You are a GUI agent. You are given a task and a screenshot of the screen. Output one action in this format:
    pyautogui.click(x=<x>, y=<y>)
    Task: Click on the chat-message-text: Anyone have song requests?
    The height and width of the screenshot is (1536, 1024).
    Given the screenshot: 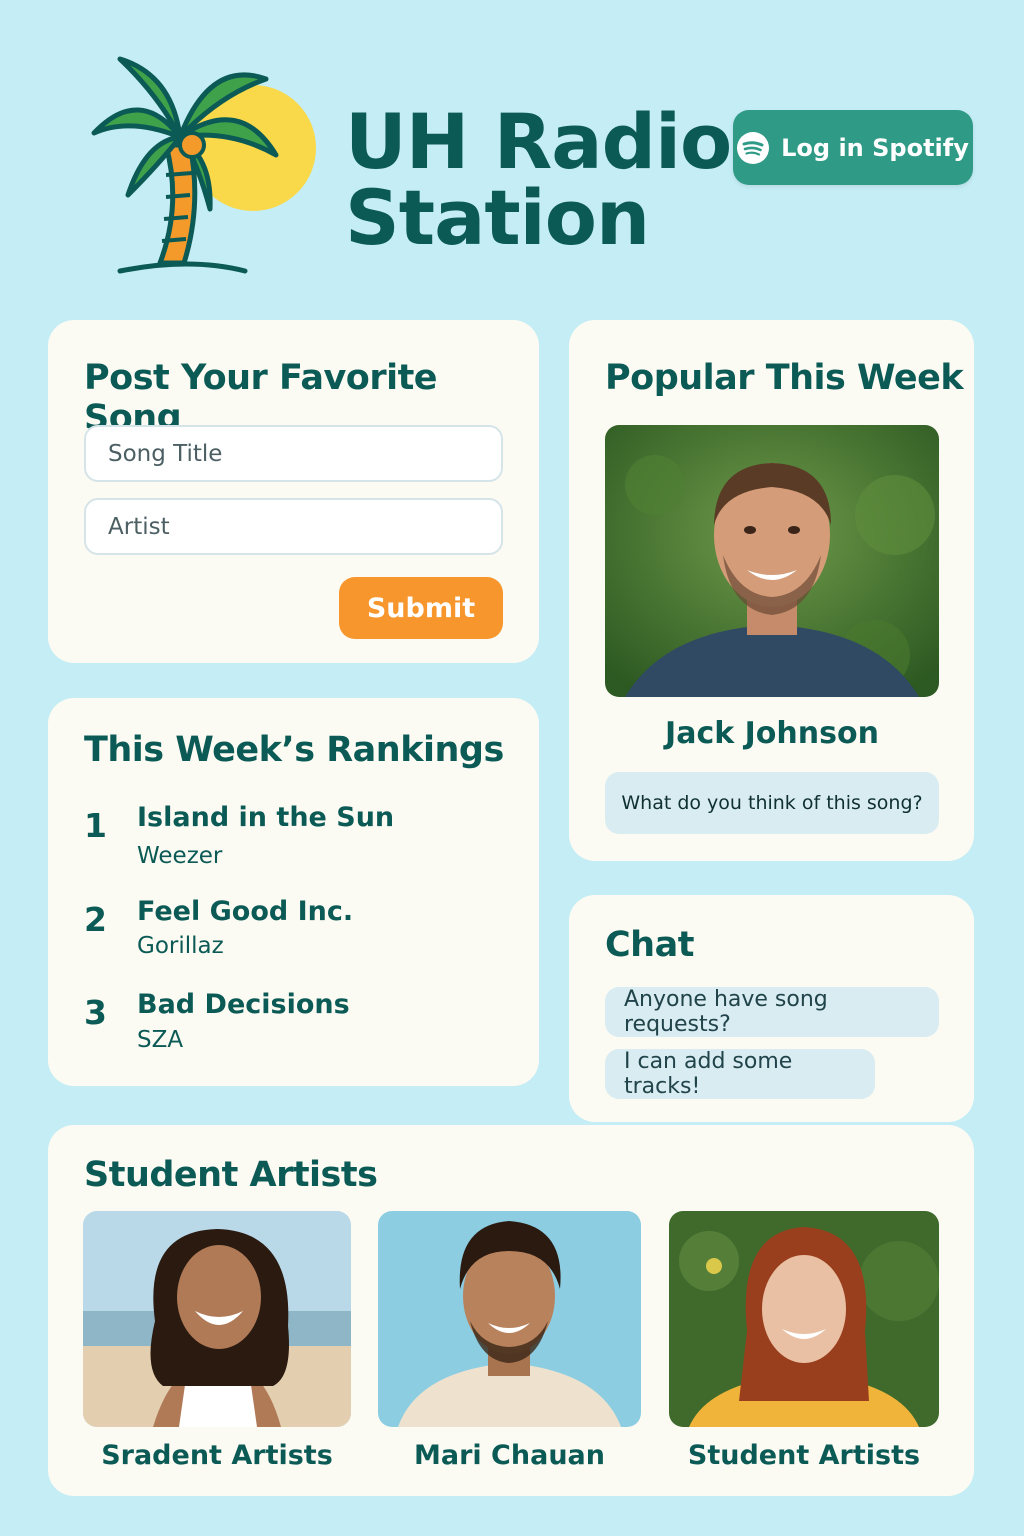 What is the action you would take?
    pyautogui.click(x=726, y=1012)
    